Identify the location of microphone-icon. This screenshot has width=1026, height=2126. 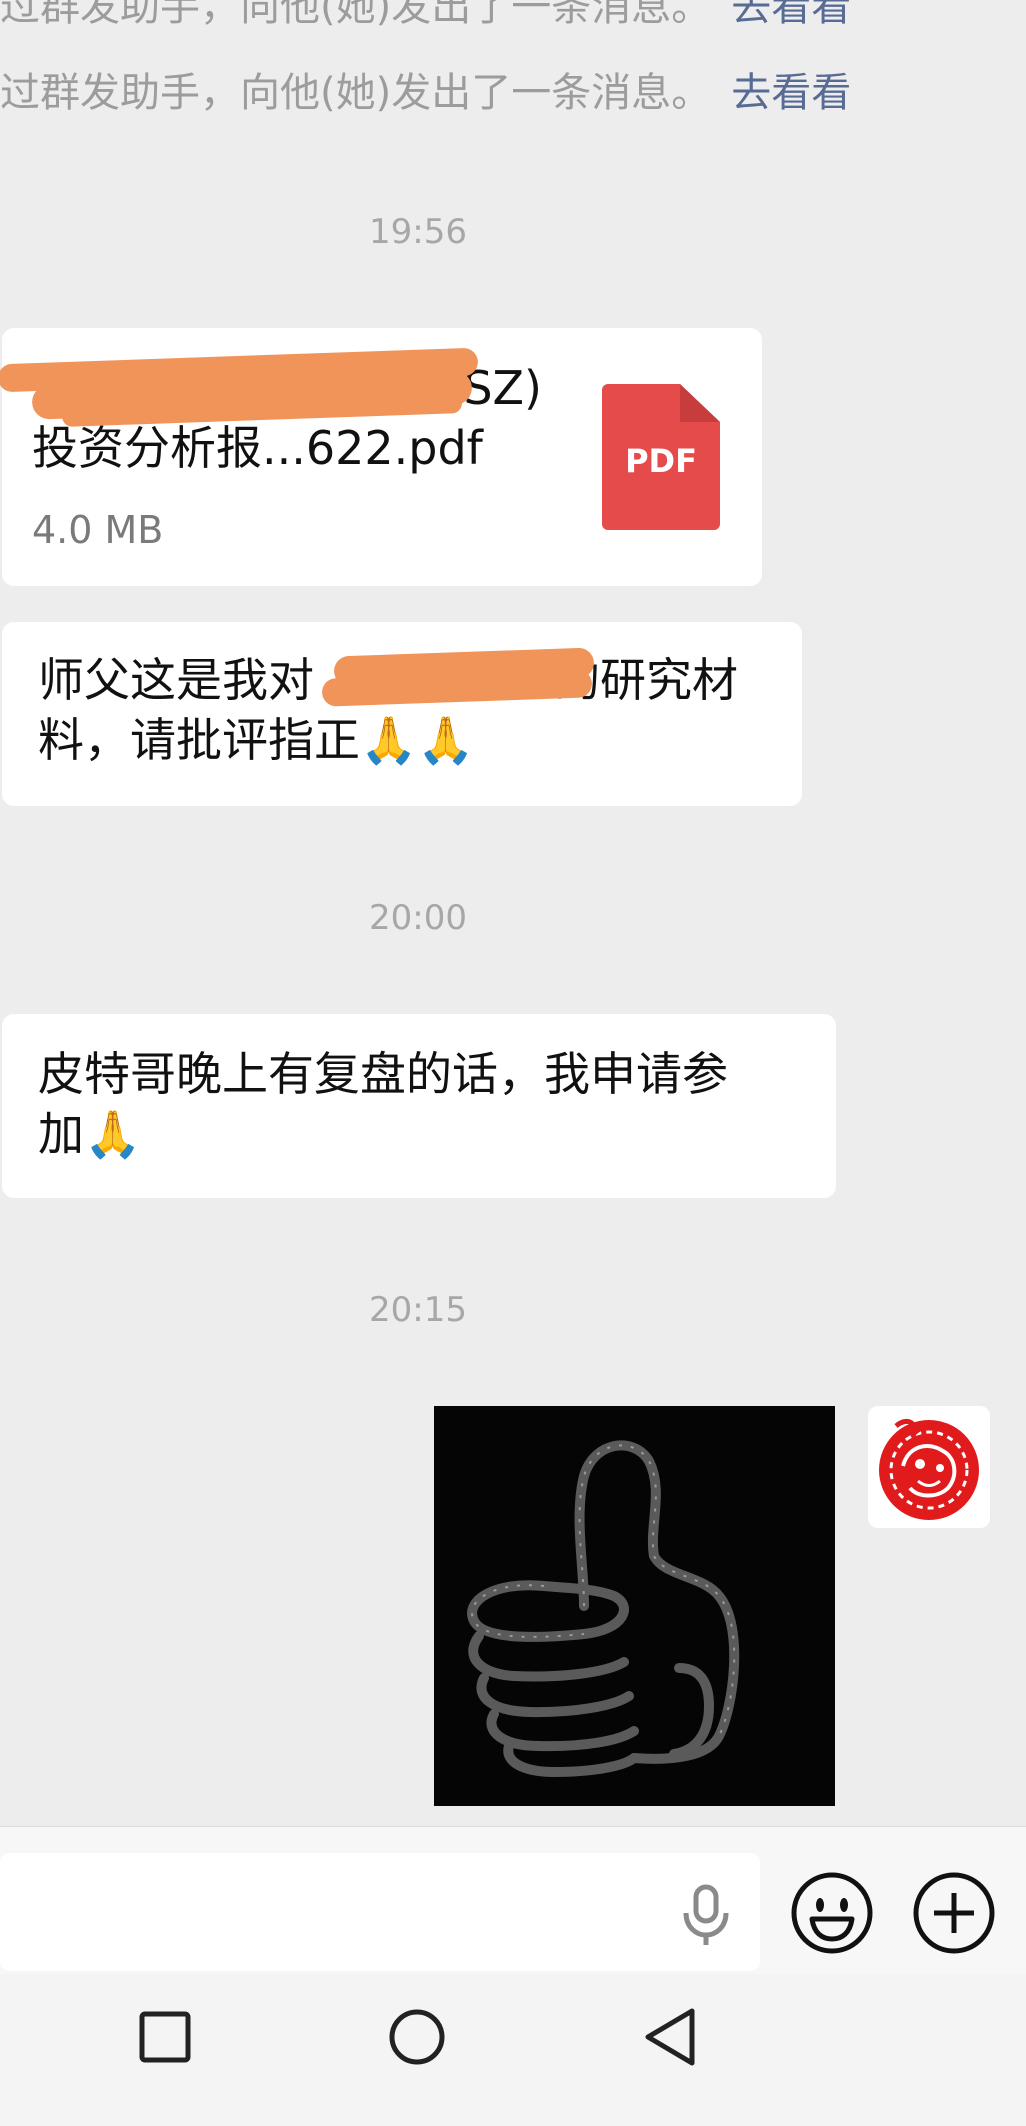
(706, 1917).